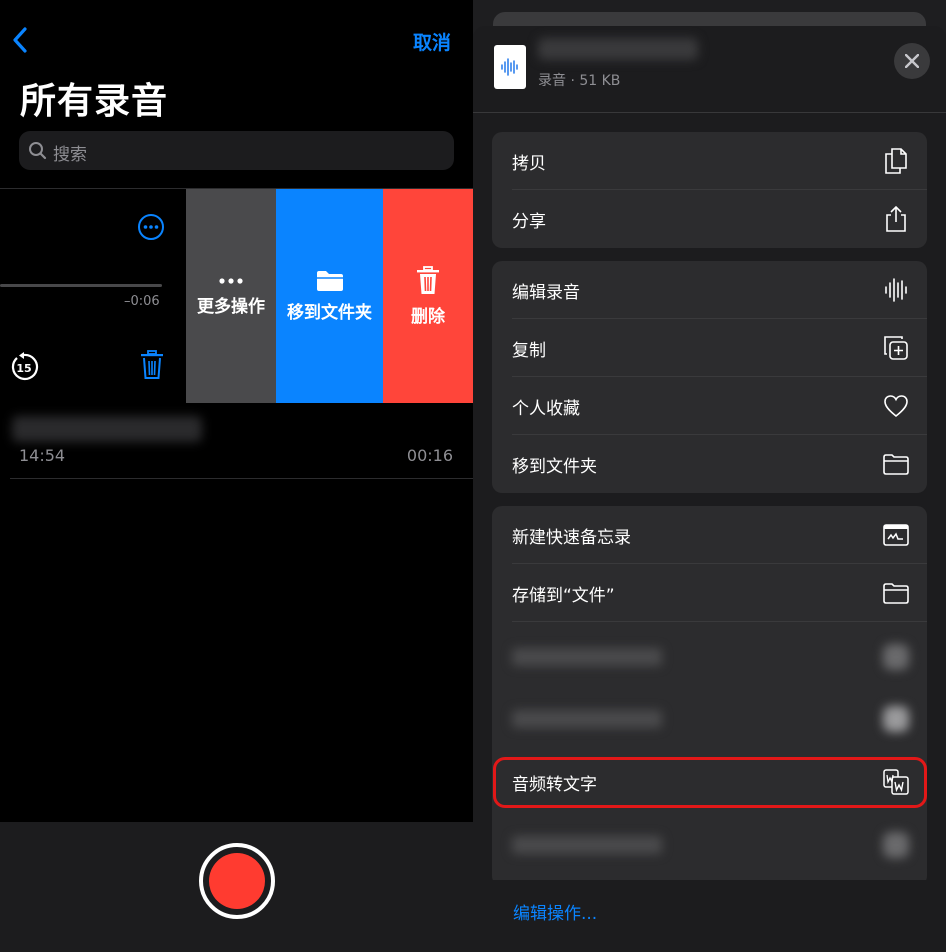 Image resolution: width=946 pixels, height=952 pixels. What do you see at coordinates (709, 464) in the screenshot?
I see `action-move-to-folder: 移到文件夹` at bounding box center [709, 464].